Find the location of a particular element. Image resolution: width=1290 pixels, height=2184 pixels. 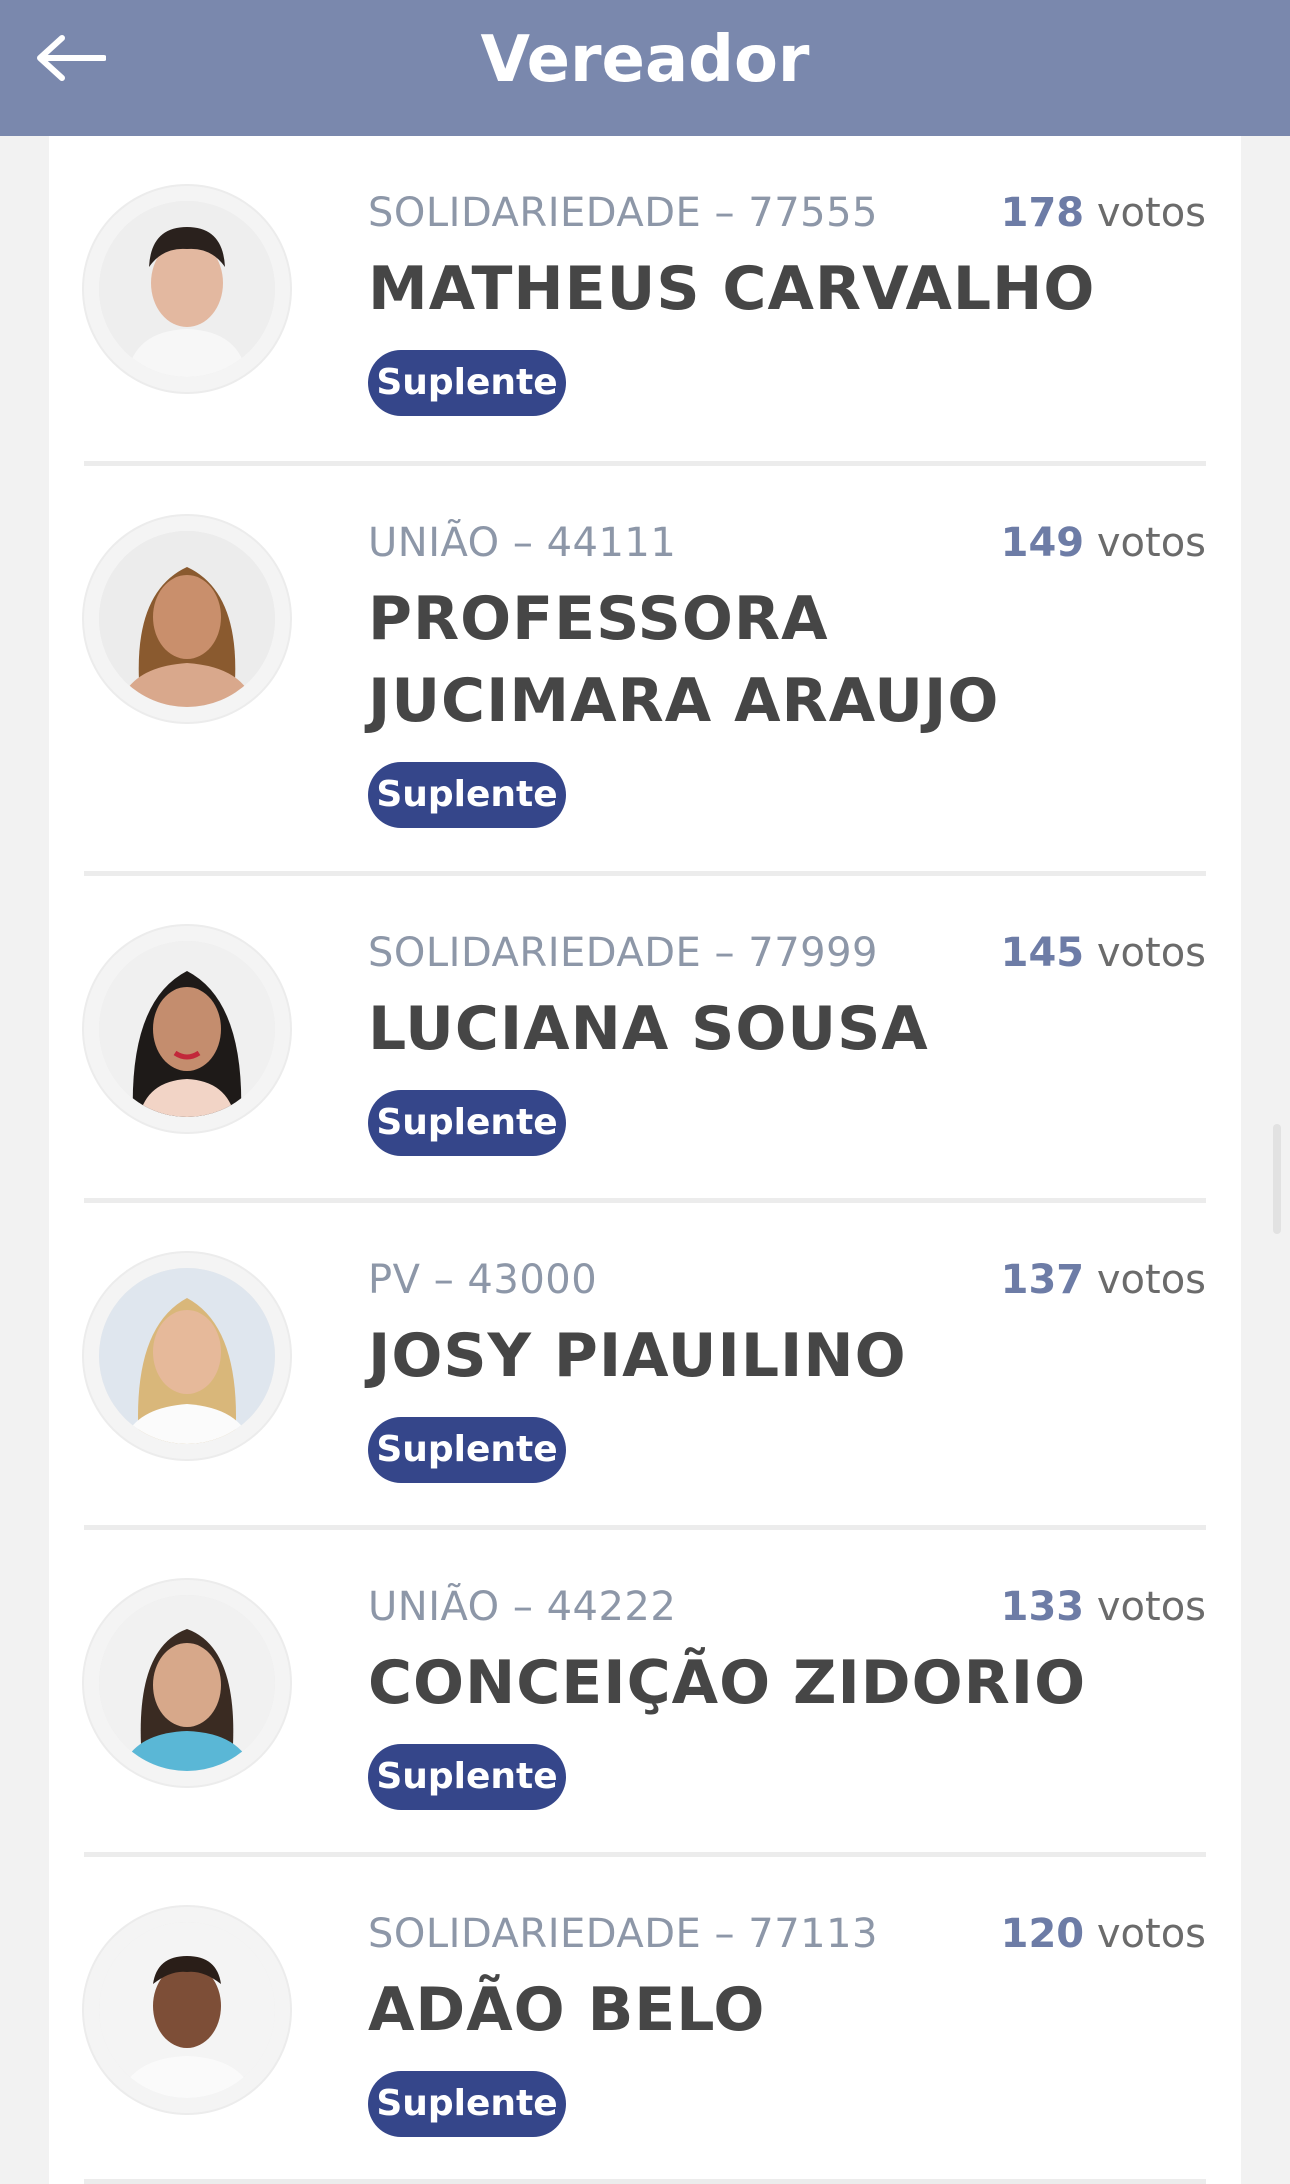

vote-count: 137 votos is located at coordinates (1103, 1280).